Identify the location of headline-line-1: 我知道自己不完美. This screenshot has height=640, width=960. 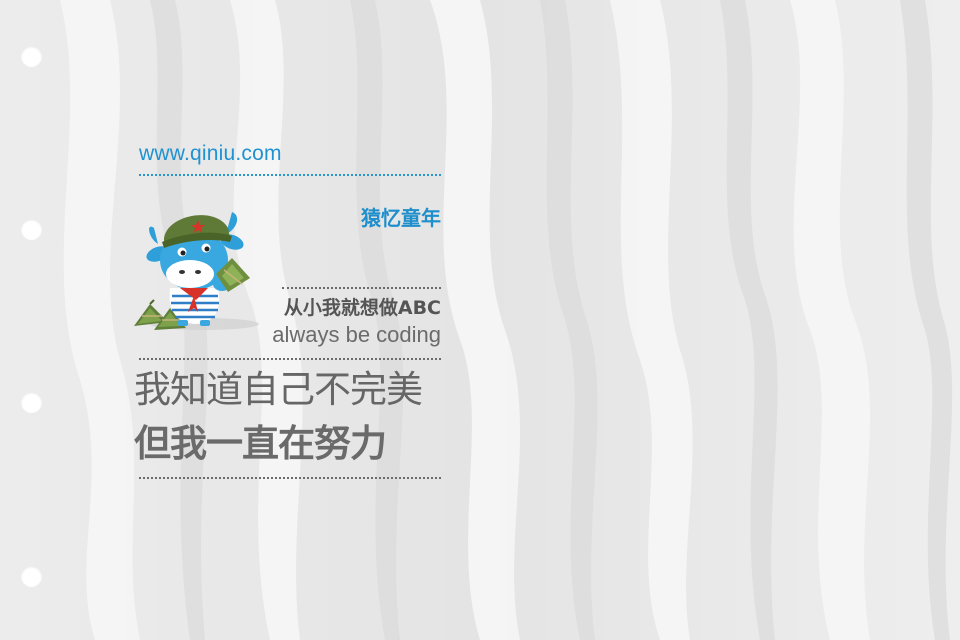
(278, 389).